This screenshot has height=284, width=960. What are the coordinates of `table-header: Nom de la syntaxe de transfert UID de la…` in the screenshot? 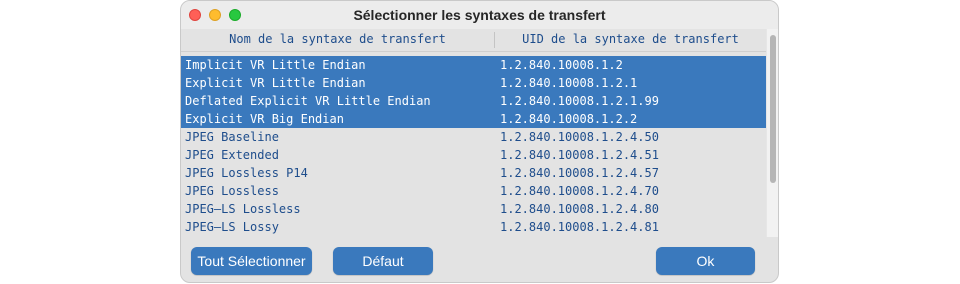 It's located at (473, 40).